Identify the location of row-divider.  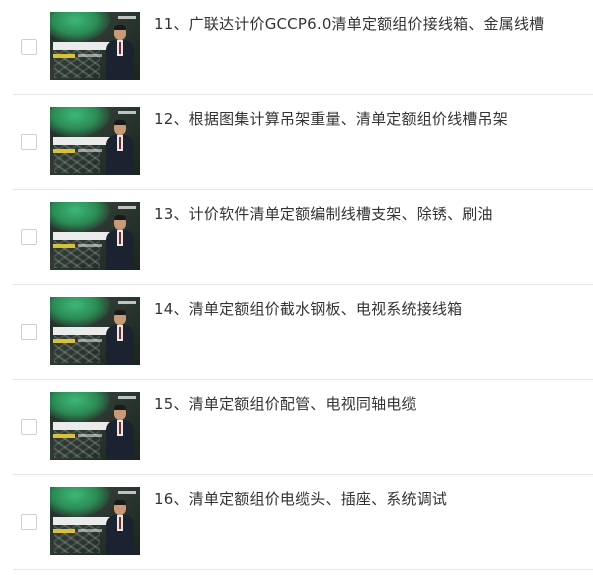
(303, 569).